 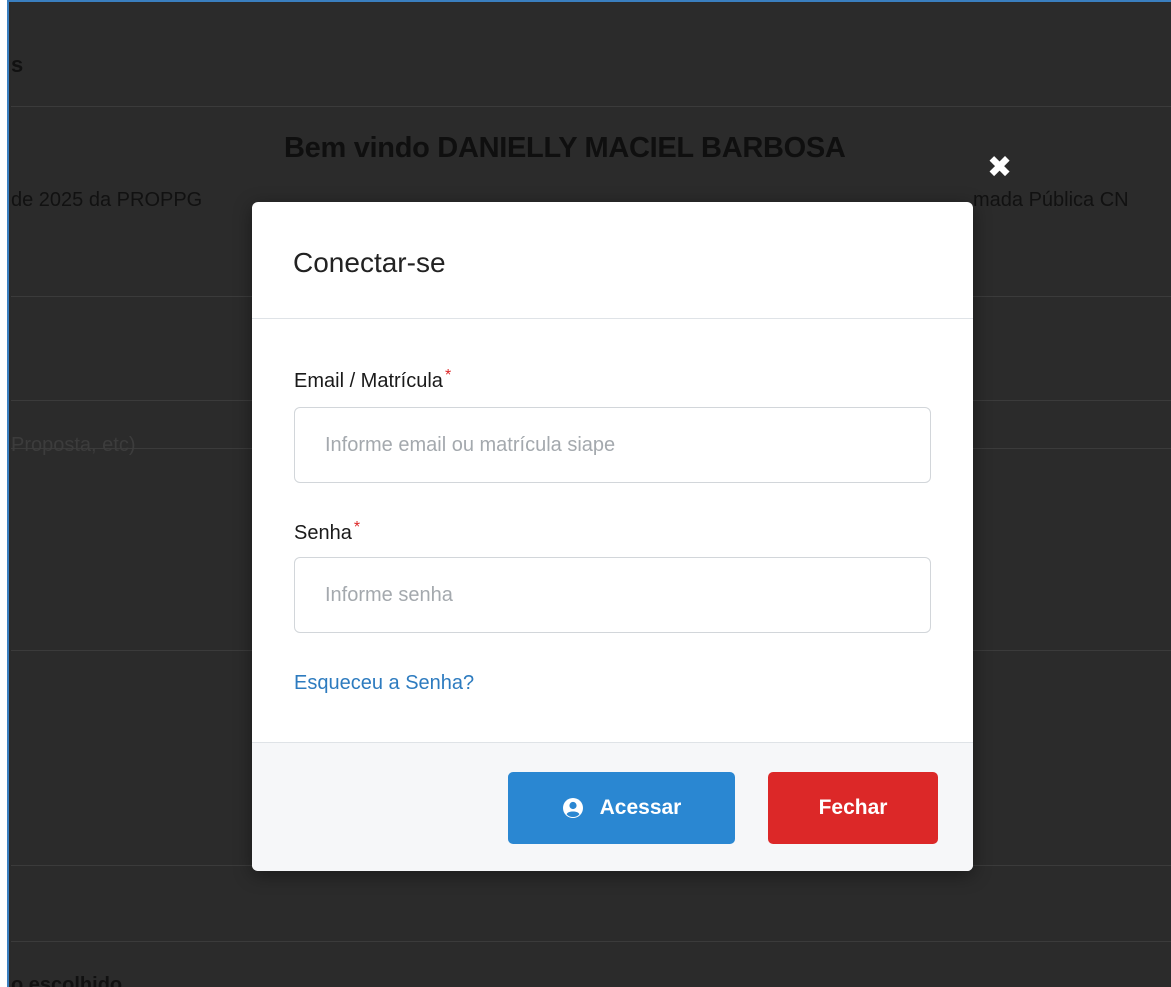 I want to click on close-button: Fechar, so click(x=853, y=808).